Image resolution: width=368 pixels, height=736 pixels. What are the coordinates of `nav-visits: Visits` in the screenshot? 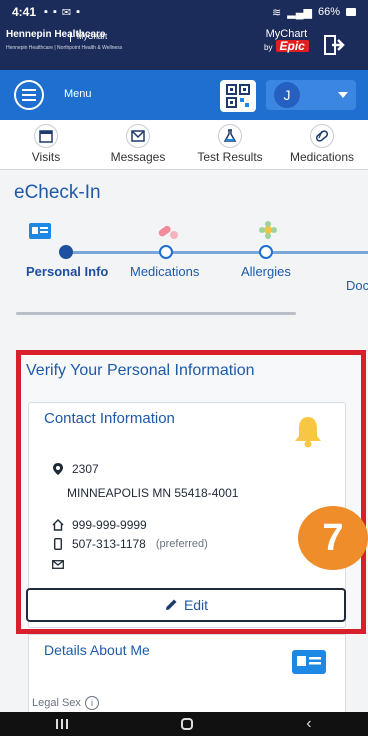 It's located at (46, 144).